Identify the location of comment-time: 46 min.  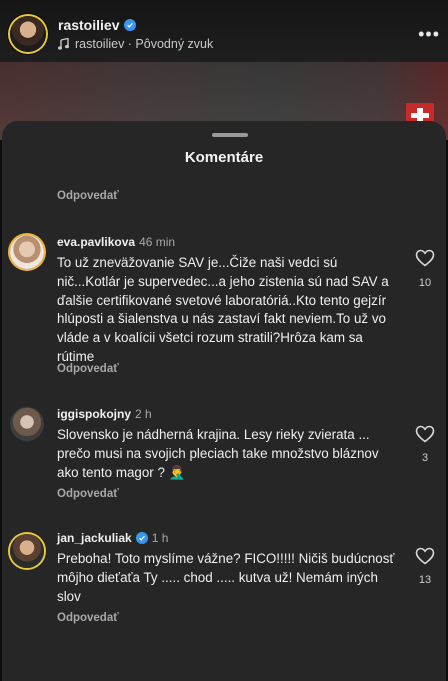
(157, 242).